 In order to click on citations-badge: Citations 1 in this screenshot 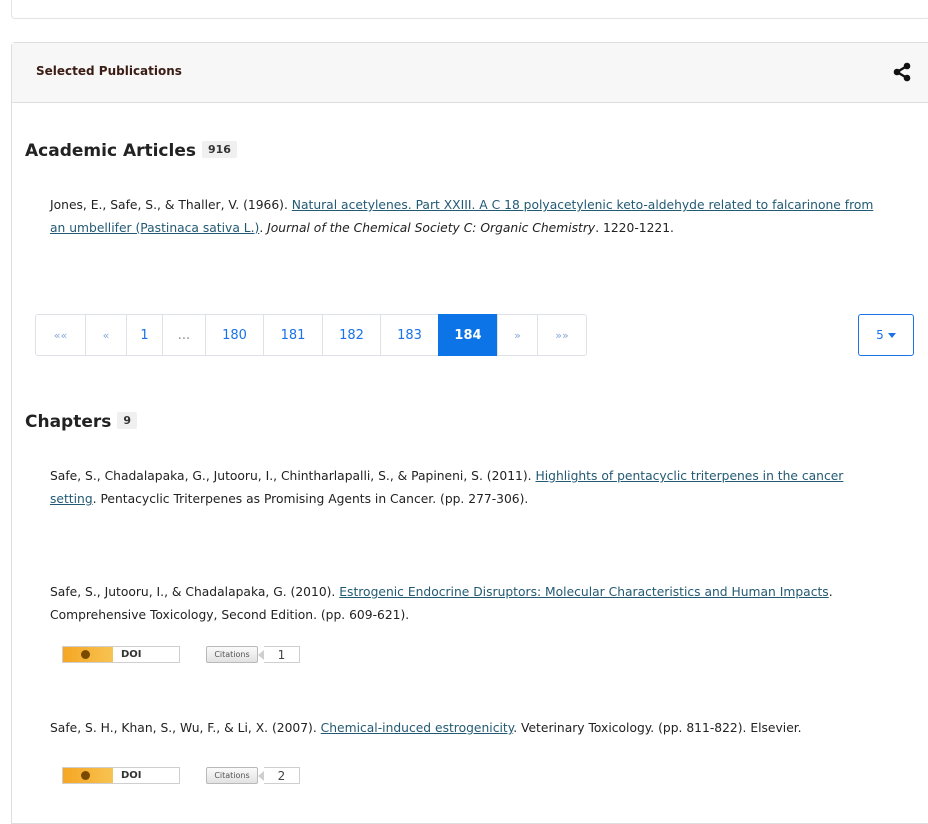, I will do `click(253, 654)`.